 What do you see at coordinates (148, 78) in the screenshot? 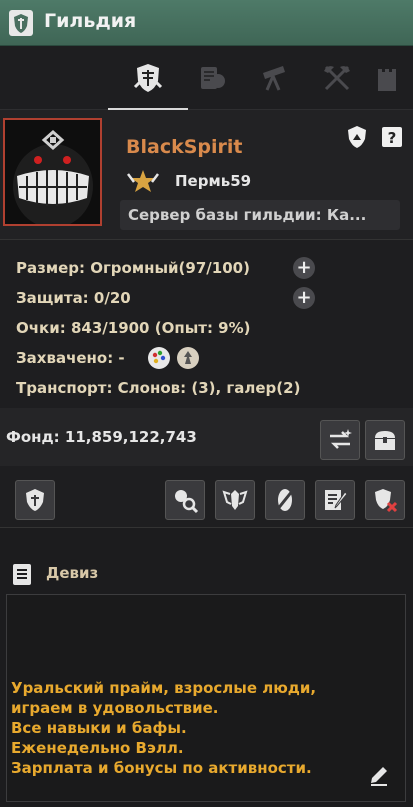
I see `guild-crest-icon` at bounding box center [148, 78].